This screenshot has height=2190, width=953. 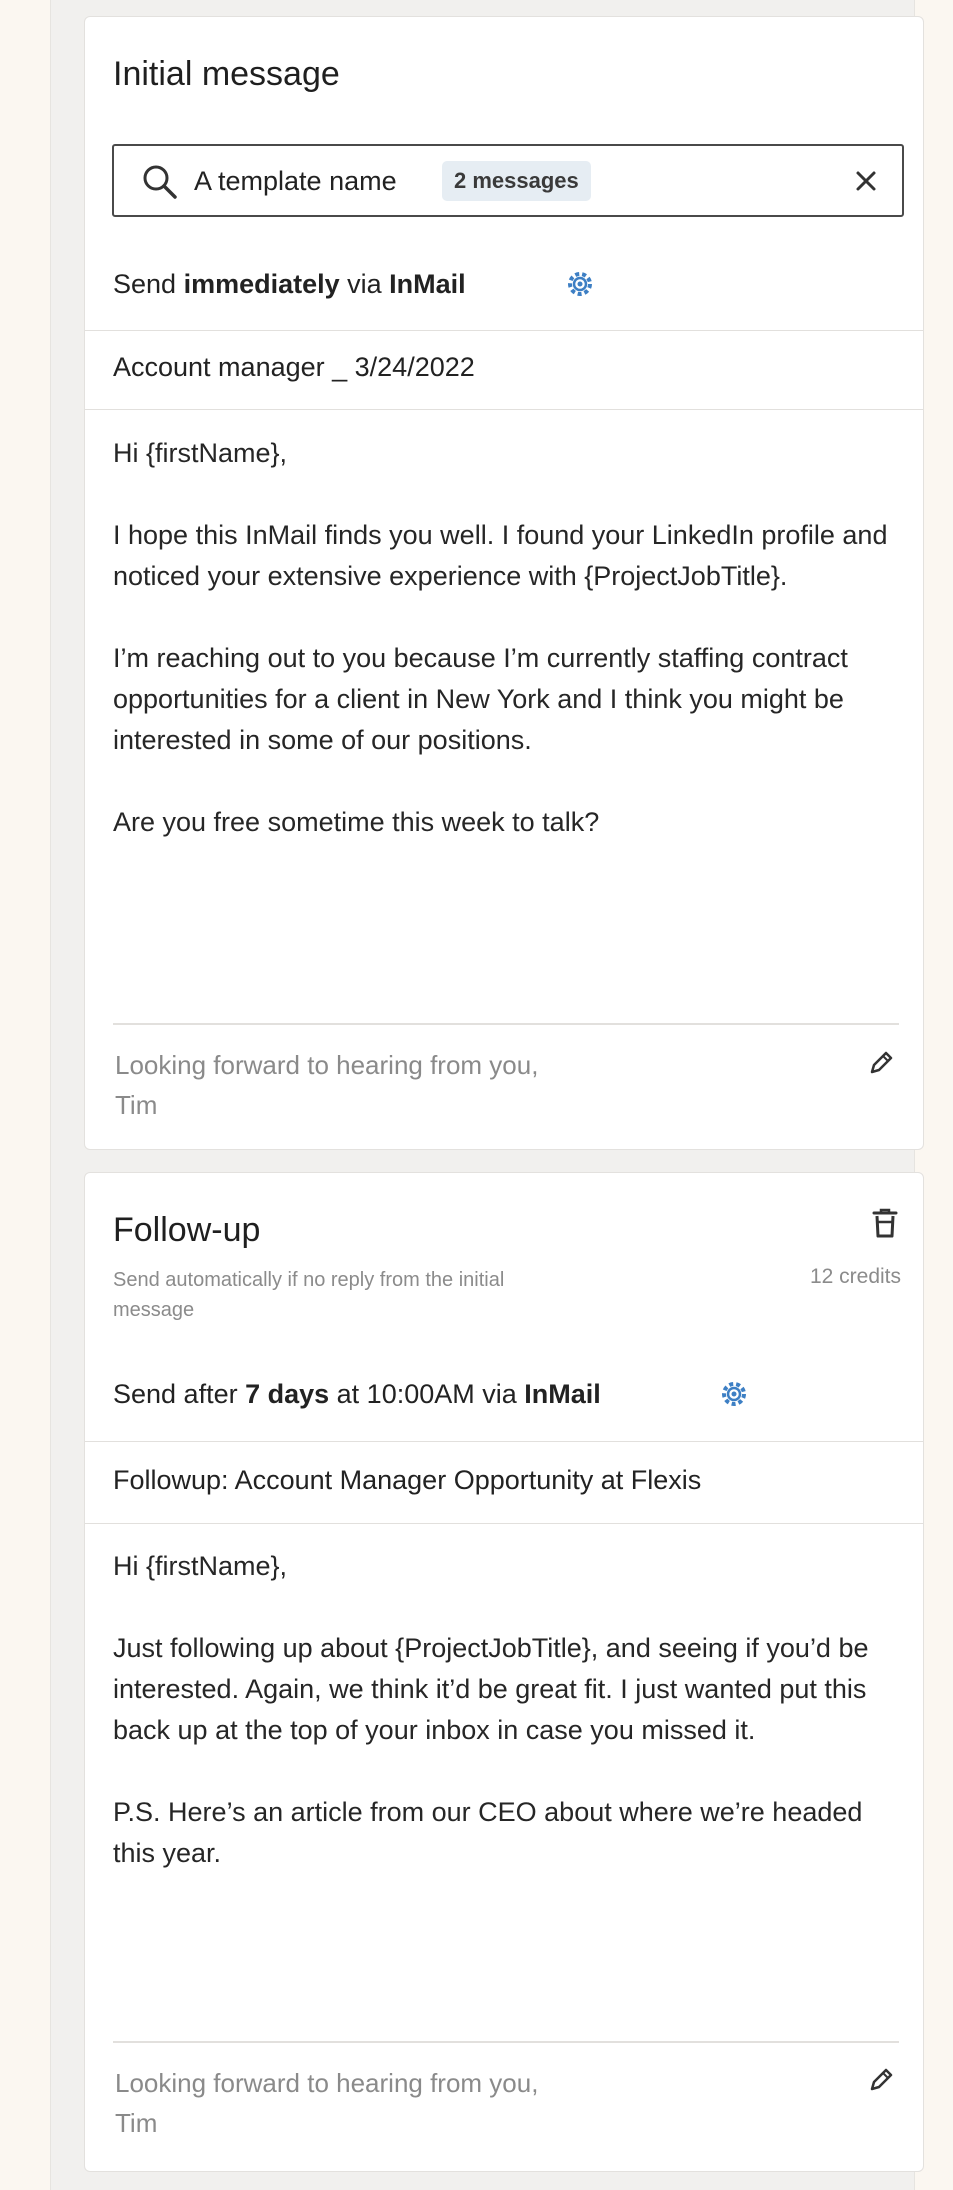 I want to click on initial-message-title: Initial message, so click(x=226, y=74).